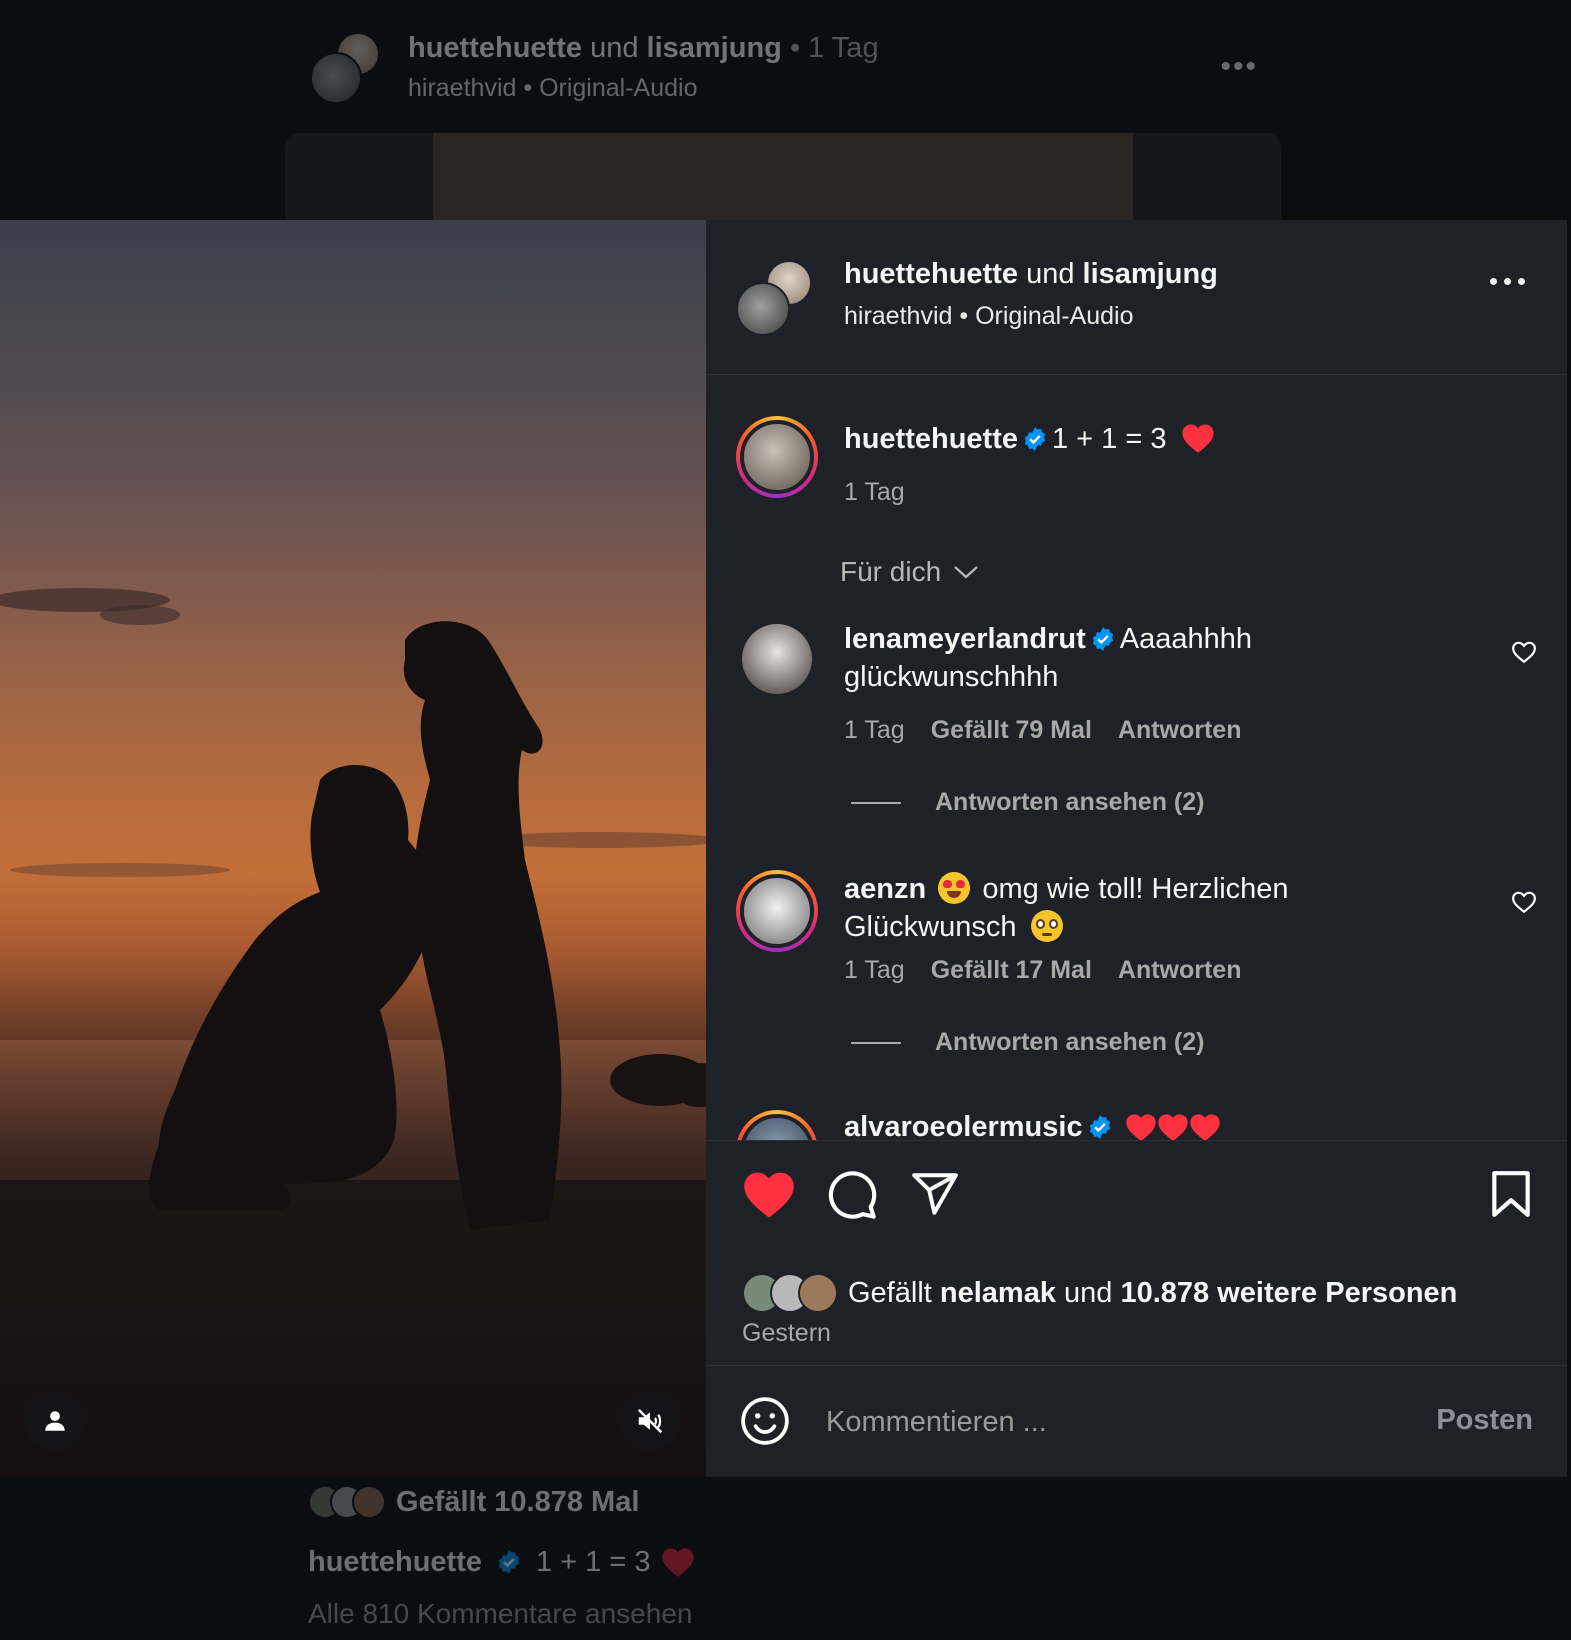 This screenshot has height=1640, width=1571. I want to click on mute-button, so click(650, 1421).